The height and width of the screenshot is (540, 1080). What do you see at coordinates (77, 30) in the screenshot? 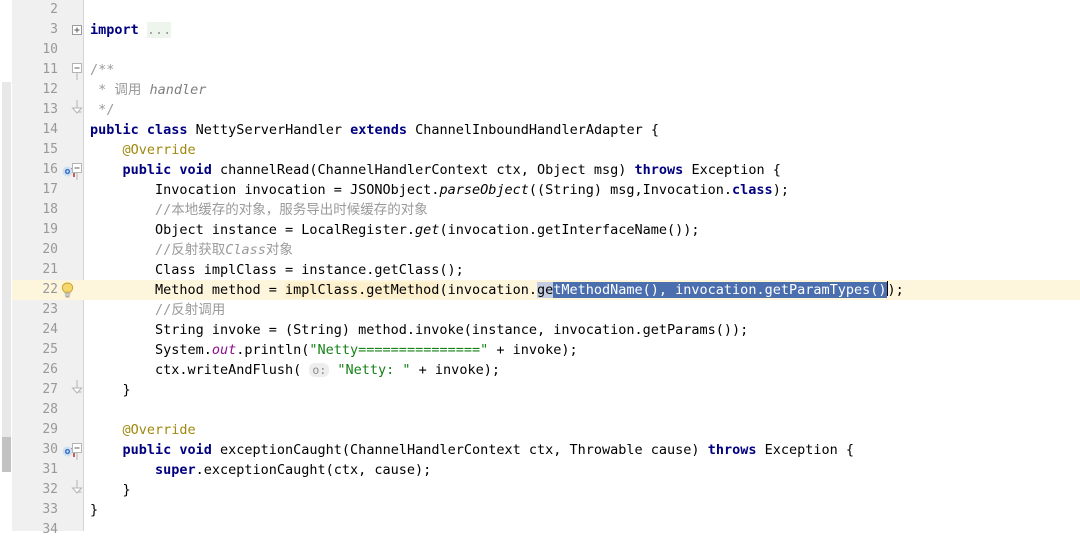
I see `fold-expand-icon` at bounding box center [77, 30].